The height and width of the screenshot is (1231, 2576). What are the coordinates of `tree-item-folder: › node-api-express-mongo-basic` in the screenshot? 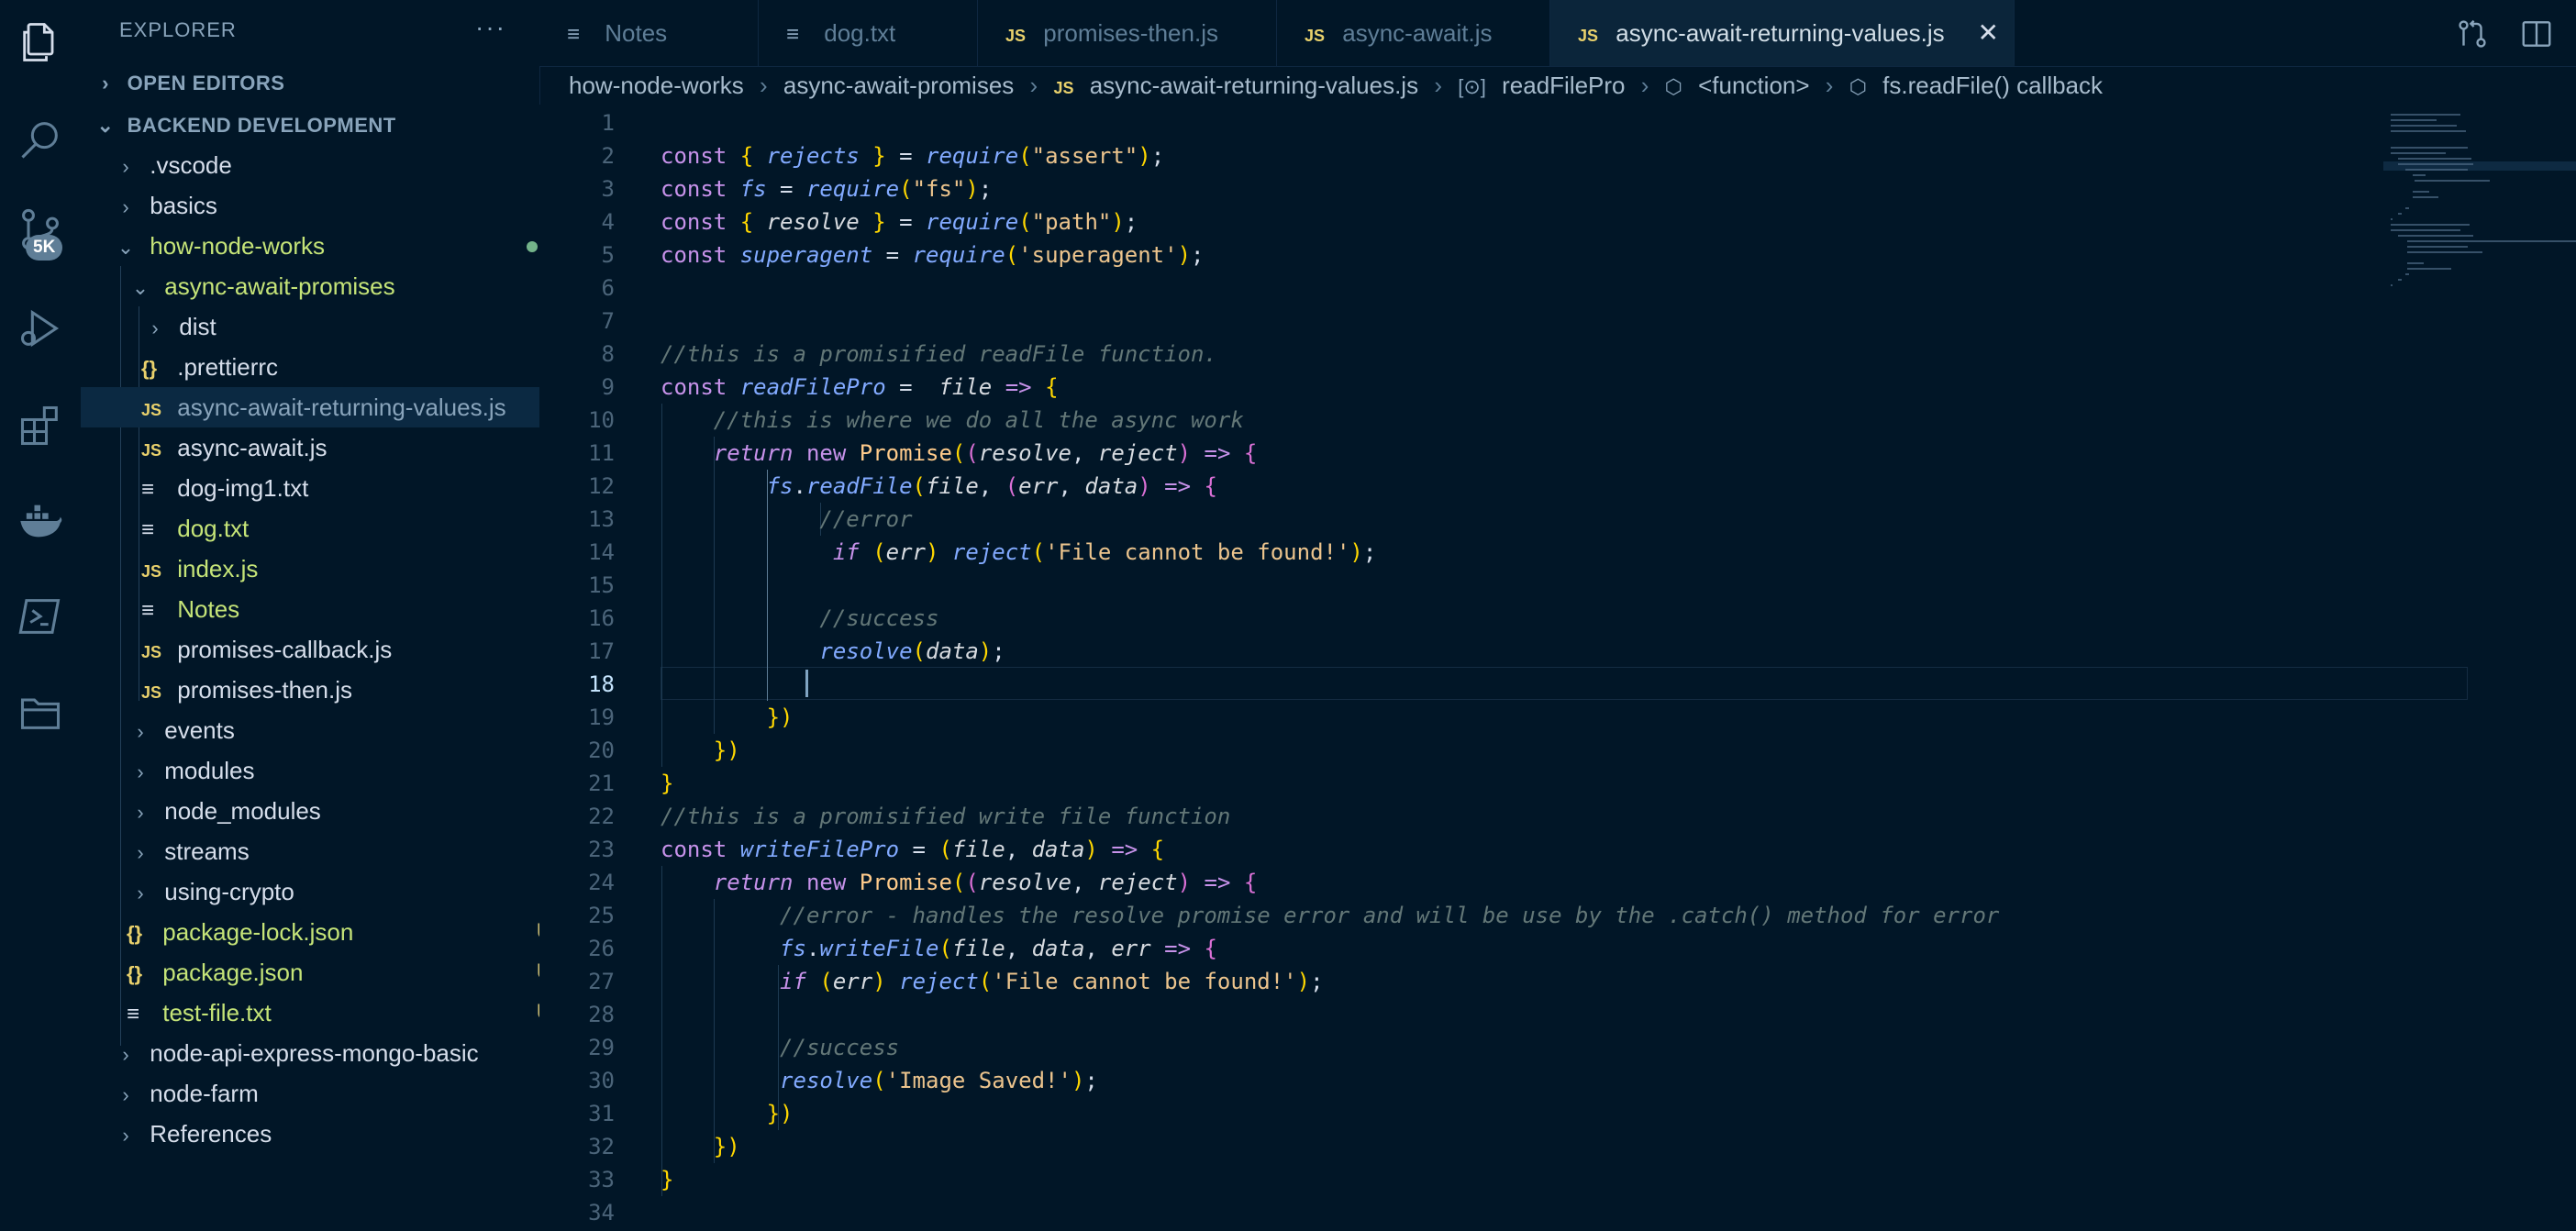 It's located at (327, 1053).